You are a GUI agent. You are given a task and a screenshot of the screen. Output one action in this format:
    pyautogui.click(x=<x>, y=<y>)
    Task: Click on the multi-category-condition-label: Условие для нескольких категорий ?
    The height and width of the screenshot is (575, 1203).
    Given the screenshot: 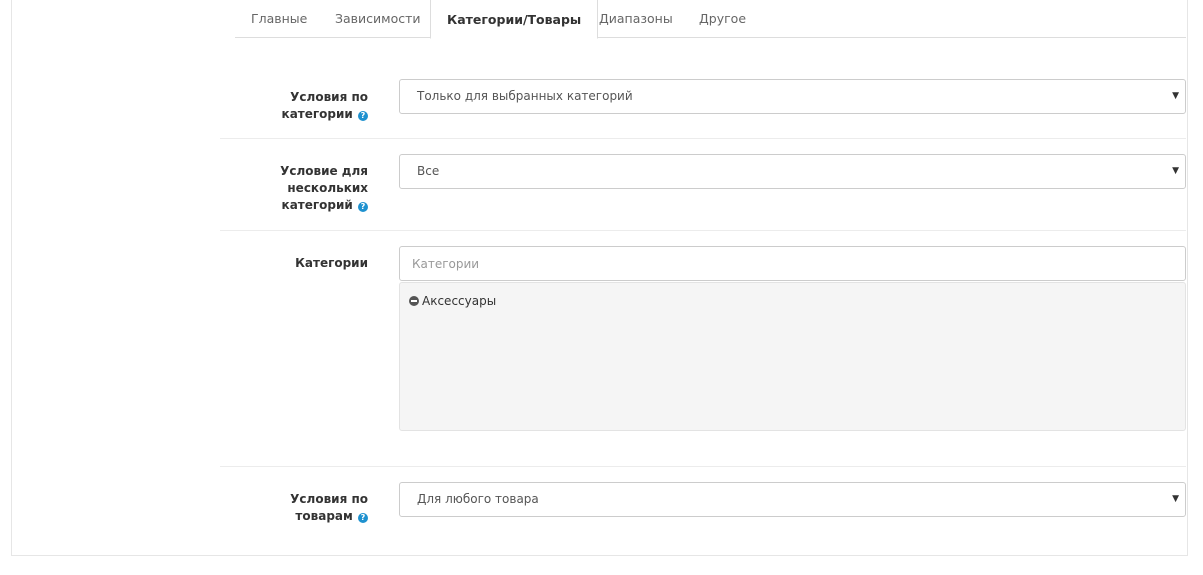 What is the action you would take?
    pyautogui.click(x=294, y=188)
    